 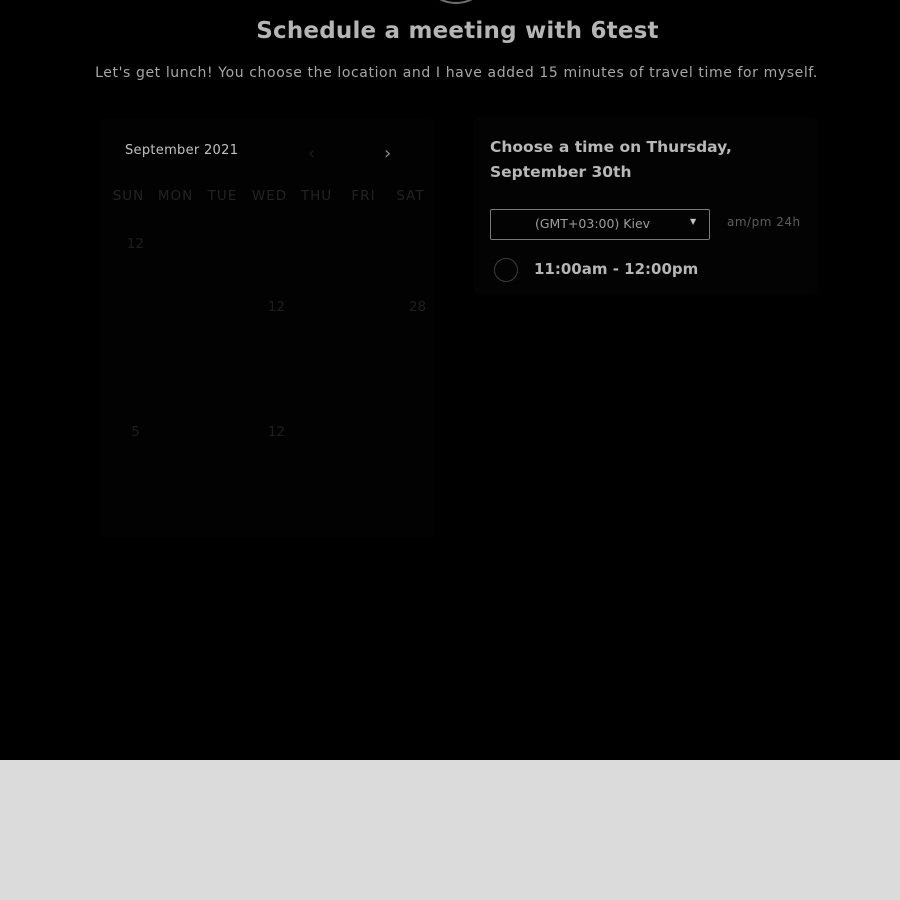 What do you see at coordinates (788, 222) in the screenshot?
I see `format-24h-option: 24h` at bounding box center [788, 222].